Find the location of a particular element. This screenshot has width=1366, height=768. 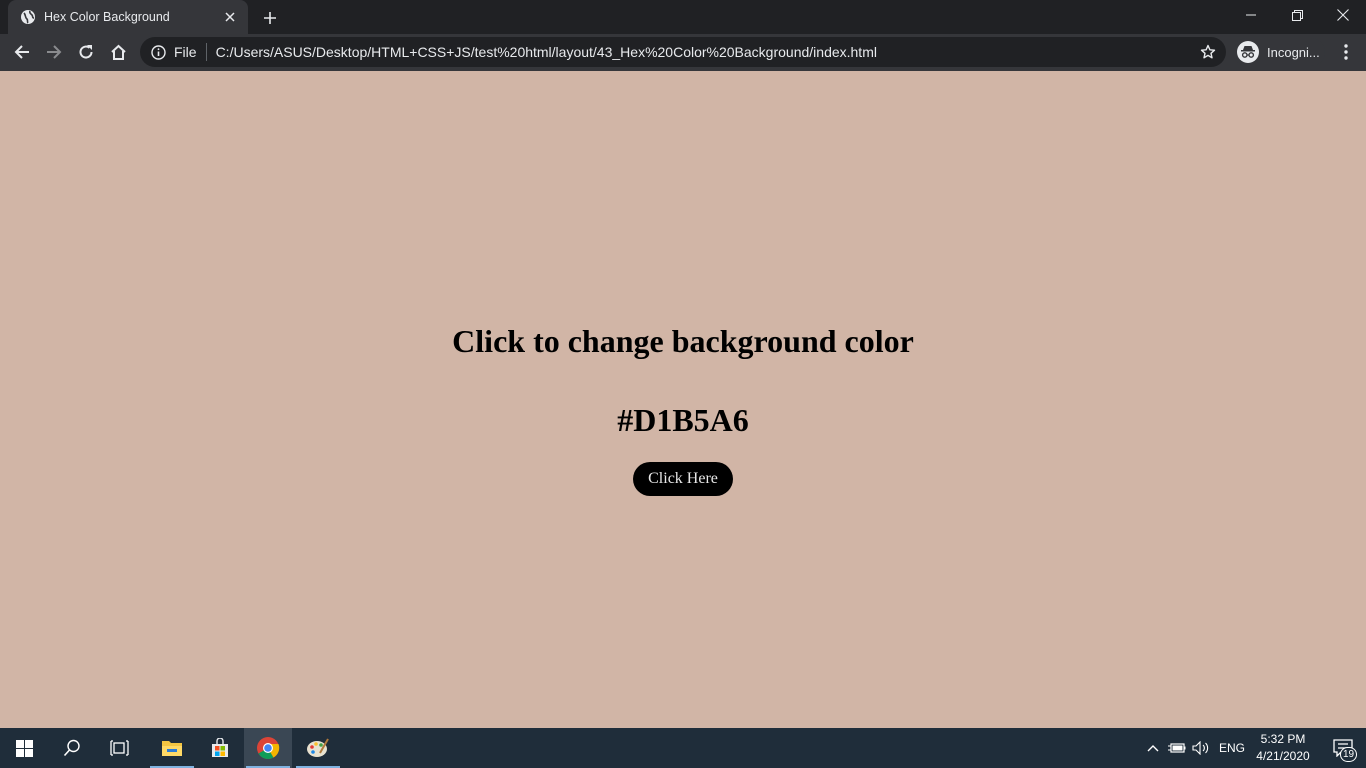

more-vertical-icon is located at coordinates (1346, 52).